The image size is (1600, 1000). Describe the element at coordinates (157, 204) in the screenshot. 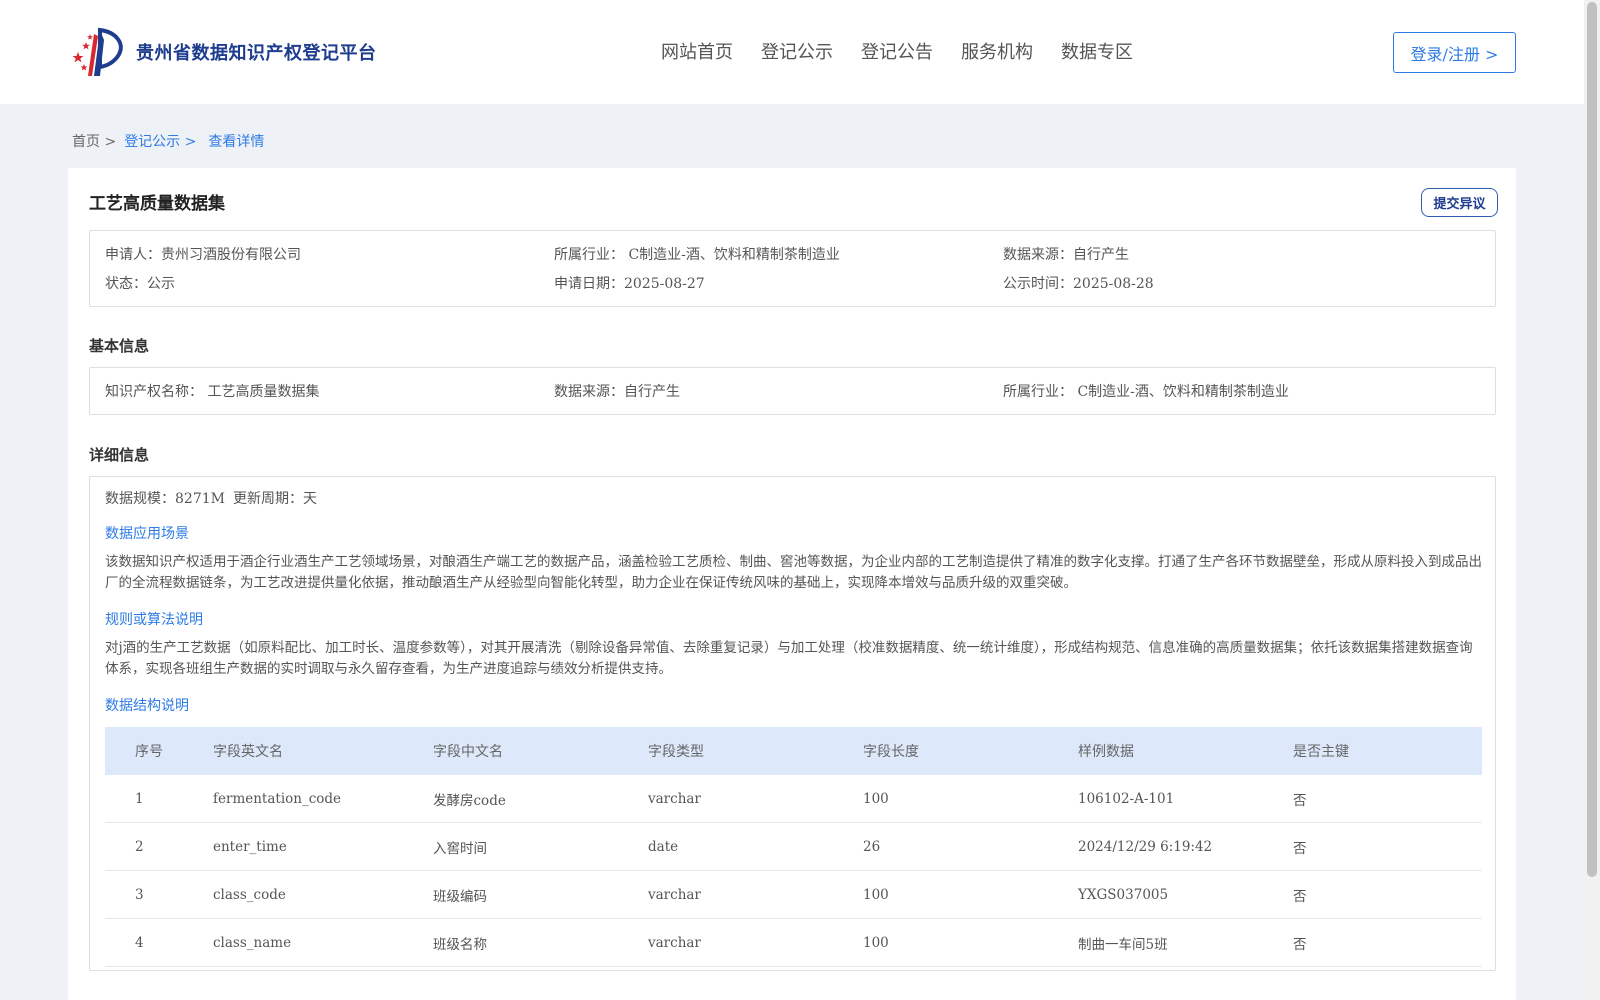

I see `page-title: 工艺高质量数据集` at that location.